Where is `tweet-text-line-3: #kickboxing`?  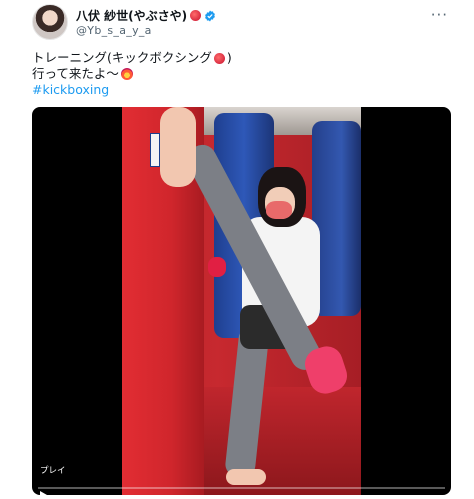
tweet-text-line-3: #kickboxing is located at coordinates (237, 90).